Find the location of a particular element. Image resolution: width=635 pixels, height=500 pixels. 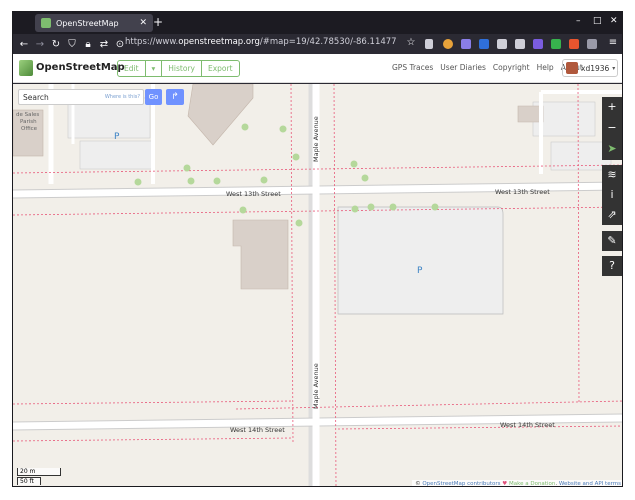

where-is-this-link: Where is this? is located at coordinates (122, 97).